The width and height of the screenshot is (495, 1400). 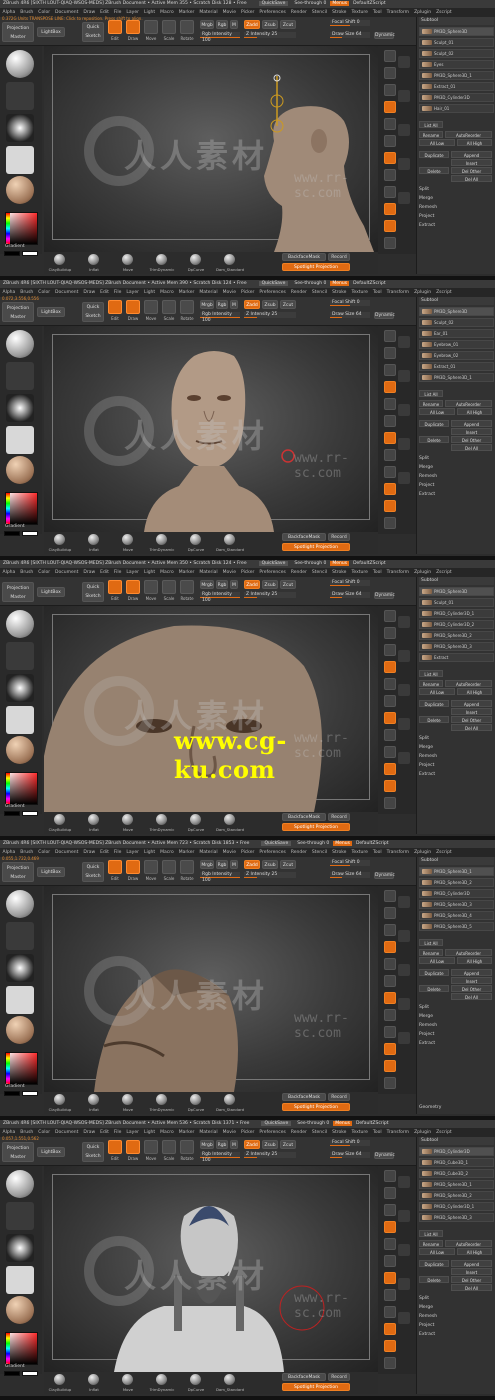 I want to click on menu-marker: Marker, so click(x=187, y=1132).